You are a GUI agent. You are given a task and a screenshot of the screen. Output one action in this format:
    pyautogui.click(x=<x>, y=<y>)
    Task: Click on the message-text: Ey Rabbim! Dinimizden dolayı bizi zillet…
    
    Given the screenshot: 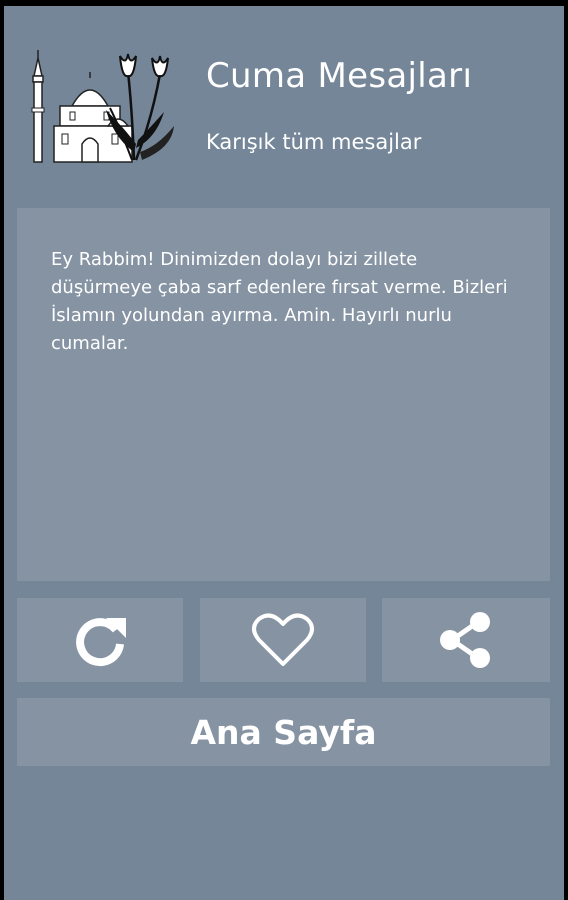 What is the action you would take?
    pyautogui.click(x=279, y=301)
    